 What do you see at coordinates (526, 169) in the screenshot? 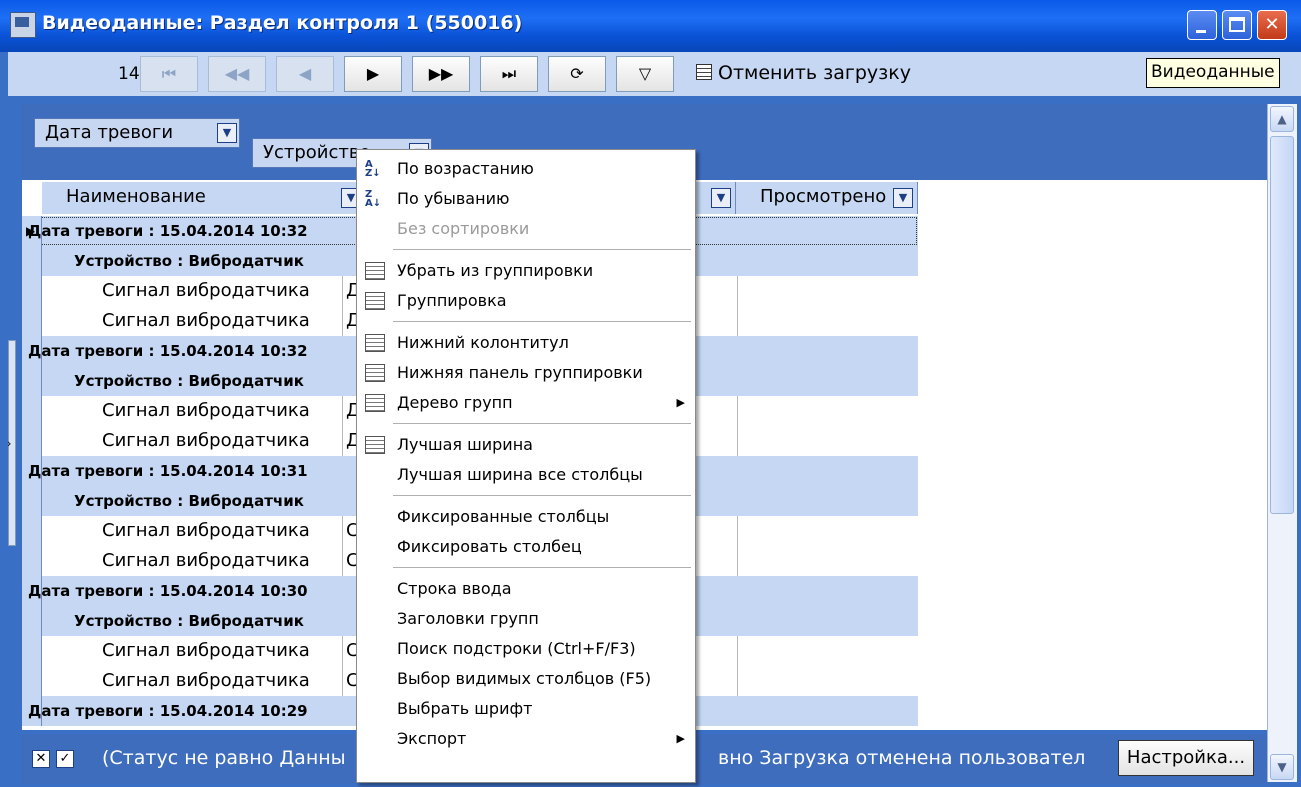
I see `menu-item-sort-ascending: A Z↓ По возрастанию` at bounding box center [526, 169].